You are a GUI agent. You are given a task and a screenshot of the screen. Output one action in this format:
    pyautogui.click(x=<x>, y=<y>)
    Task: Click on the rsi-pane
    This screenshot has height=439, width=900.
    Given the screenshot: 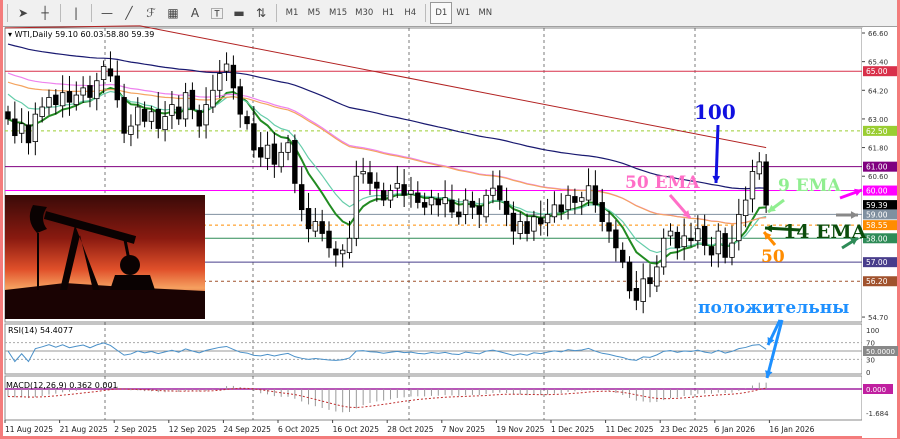 What is the action you would take?
    pyautogui.click(x=433, y=349)
    